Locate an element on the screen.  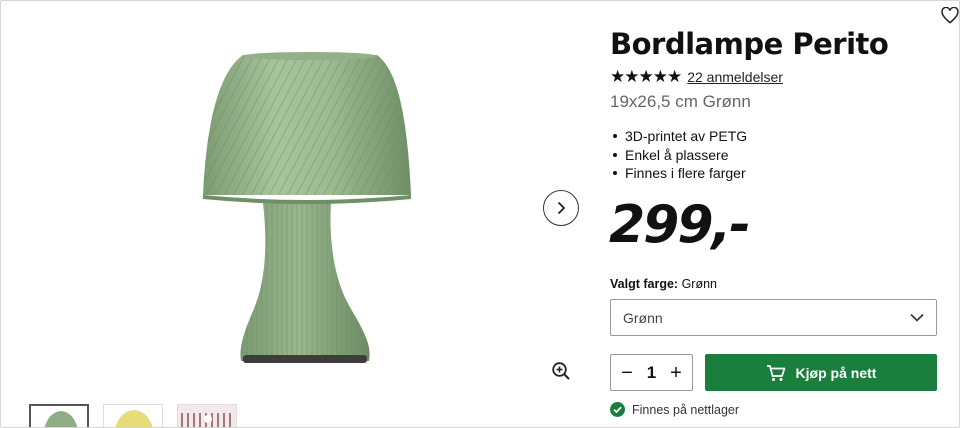
star-rating-icon: ★★★★★ is located at coordinates (646, 76).